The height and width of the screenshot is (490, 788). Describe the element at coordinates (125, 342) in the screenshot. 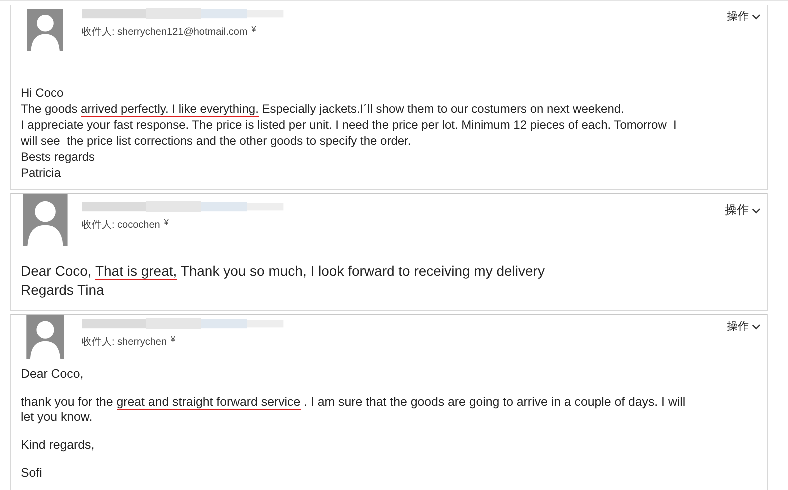

I see `recipient-text: 收件人: sherrychen` at that location.